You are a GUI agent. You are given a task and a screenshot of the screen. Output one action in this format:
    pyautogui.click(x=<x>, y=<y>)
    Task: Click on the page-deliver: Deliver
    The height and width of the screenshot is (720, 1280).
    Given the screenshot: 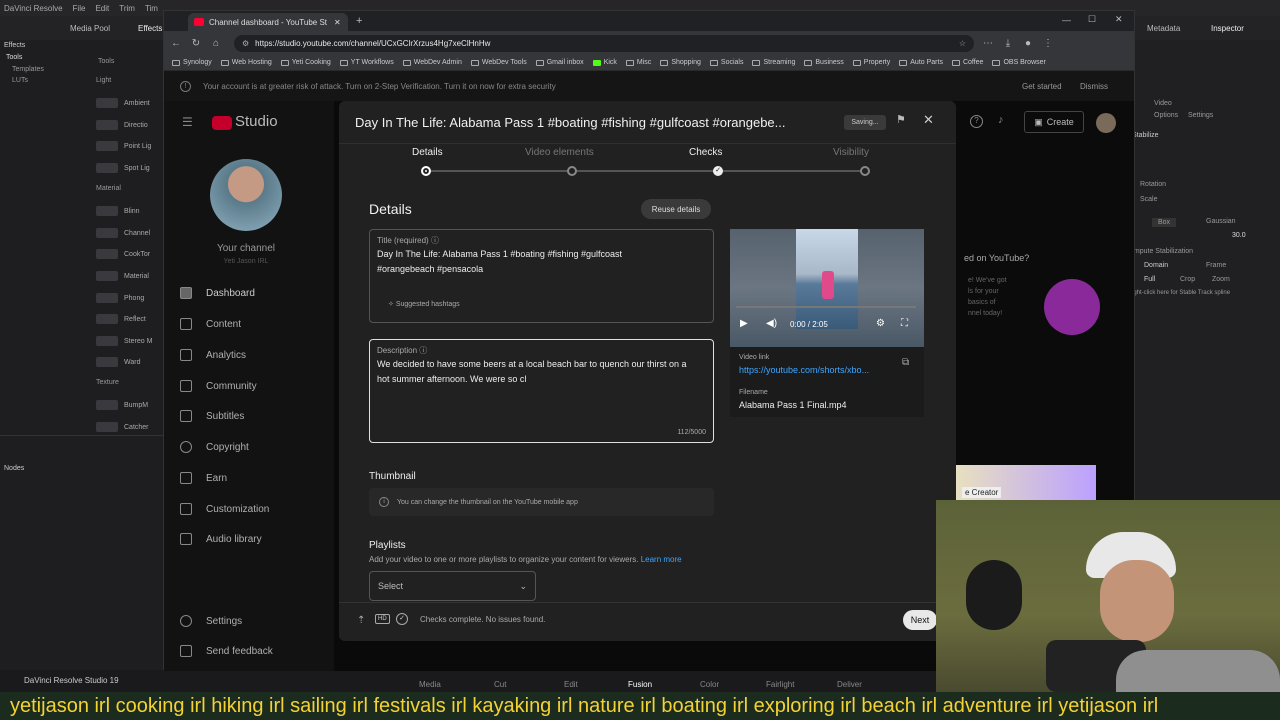 What is the action you would take?
    pyautogui.click(x=849, y=684)
    